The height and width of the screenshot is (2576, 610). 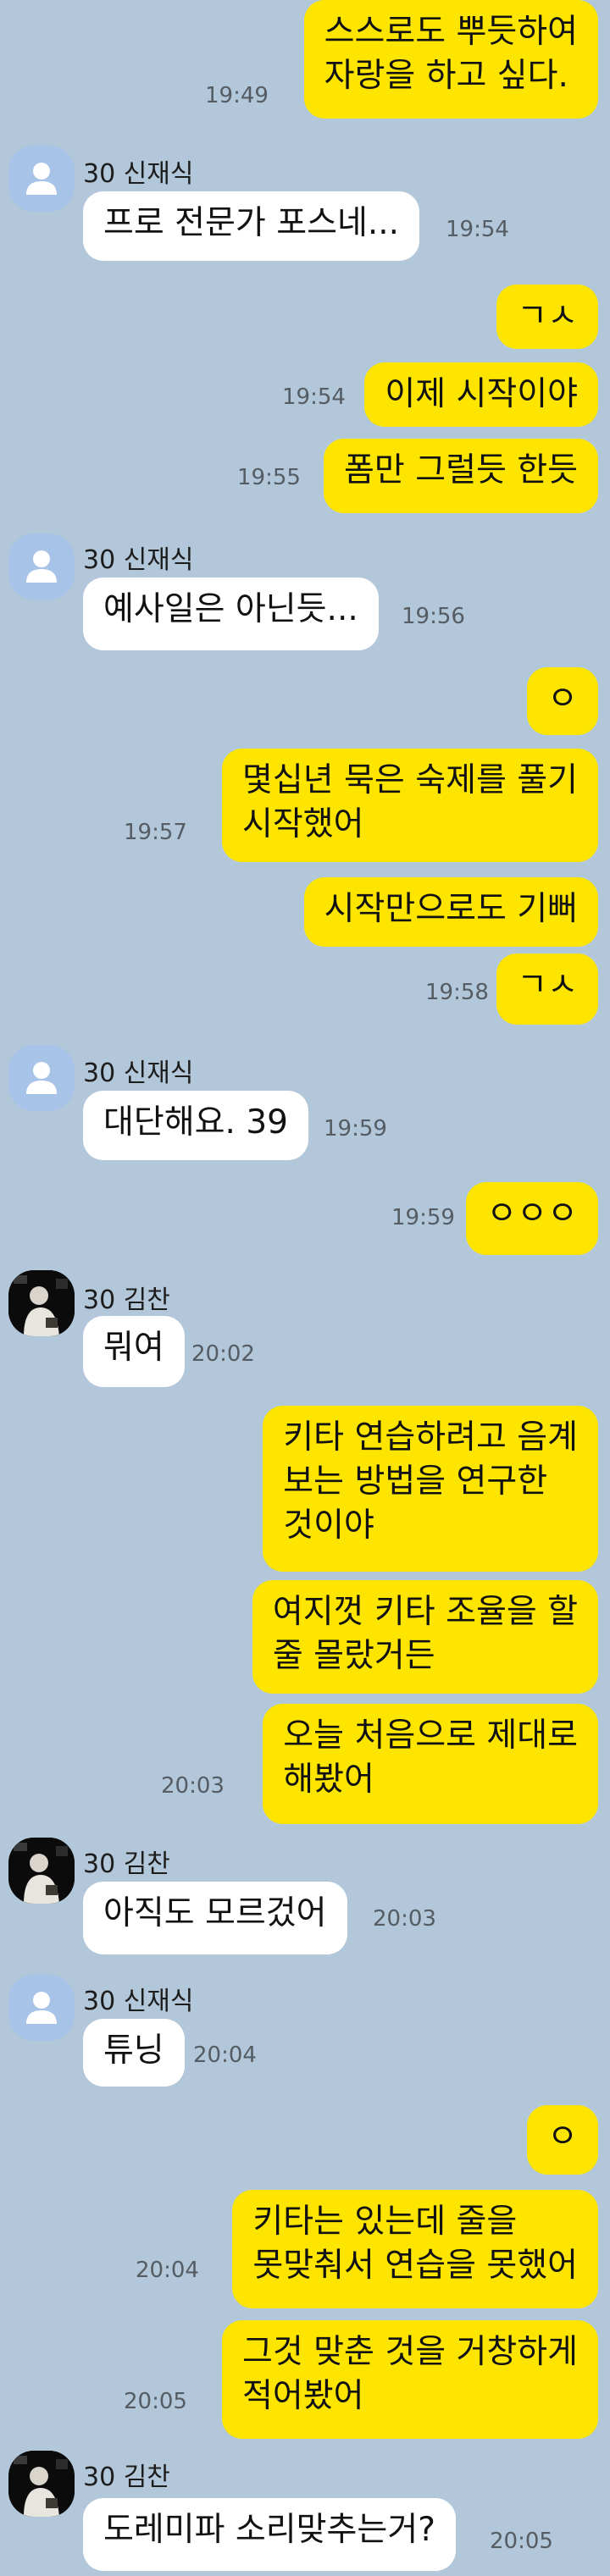 I want to click on their-message-bubble: 대단해요. 39, so click(x=195, y=1125).